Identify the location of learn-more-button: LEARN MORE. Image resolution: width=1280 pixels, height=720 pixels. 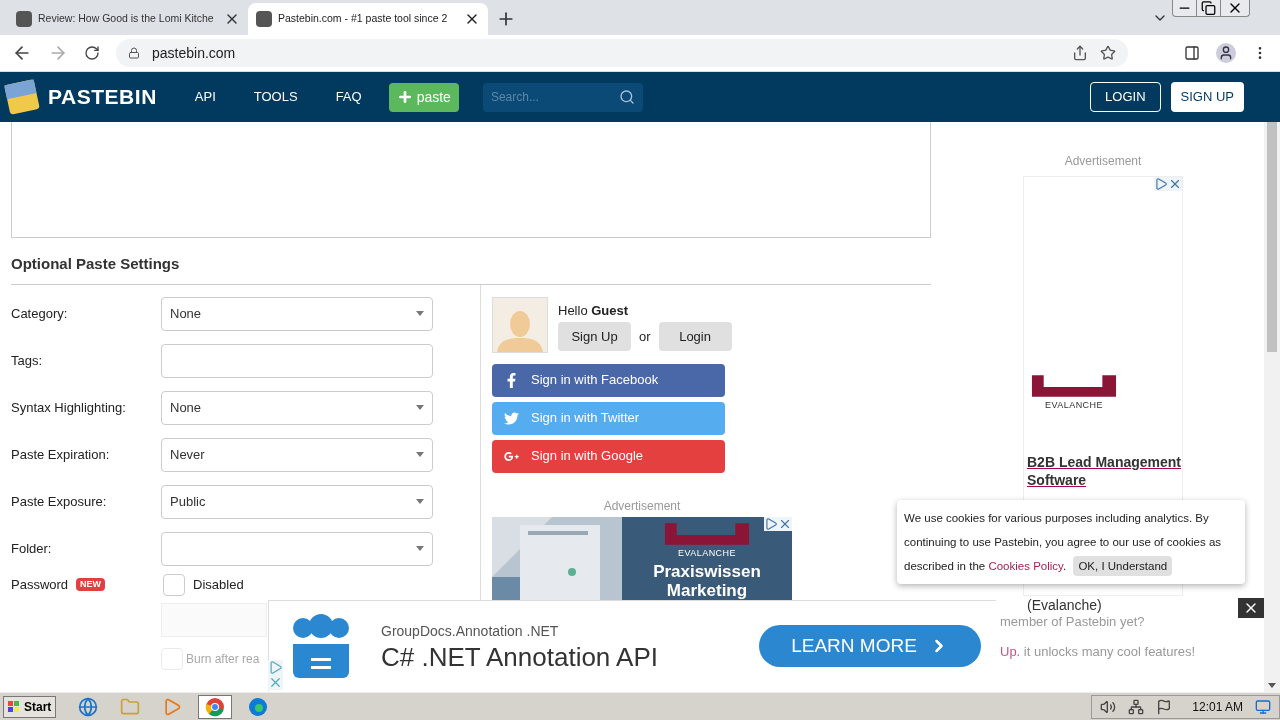
(870, 646).